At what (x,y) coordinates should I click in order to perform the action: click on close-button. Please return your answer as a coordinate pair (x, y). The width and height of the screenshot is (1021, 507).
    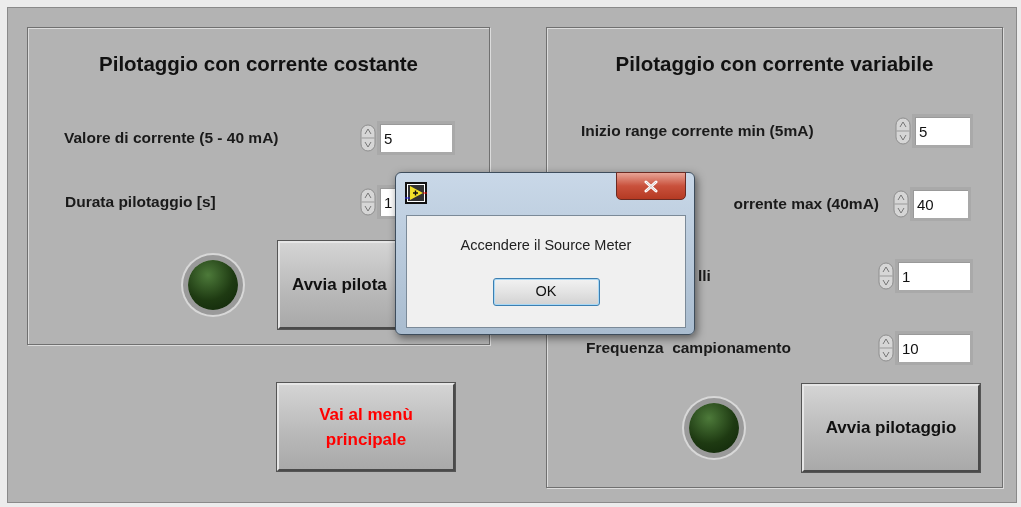
    Looking at the image, I should click on (651, 186).